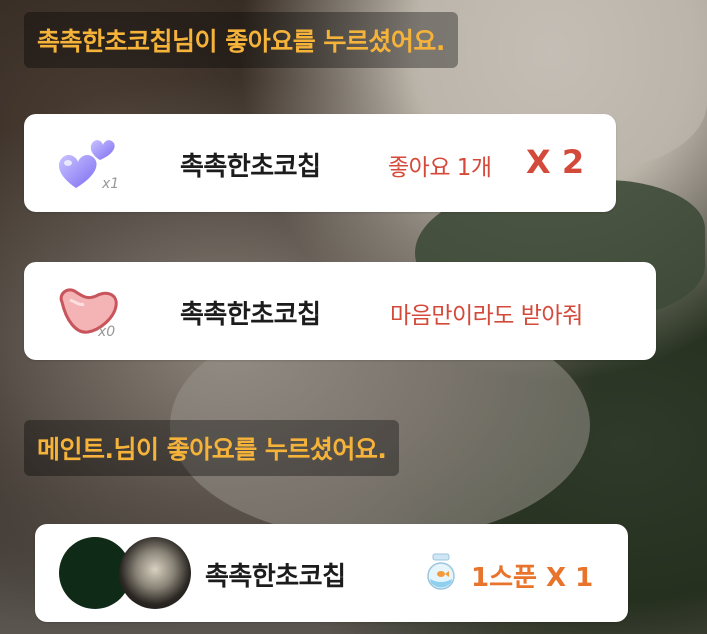 The image size is (707, 634). What do you see at coordinates (486, 316) in the screenshot?
I see `gift-message: 마음만이라도 받아줘` at bounding box center [486, 316].